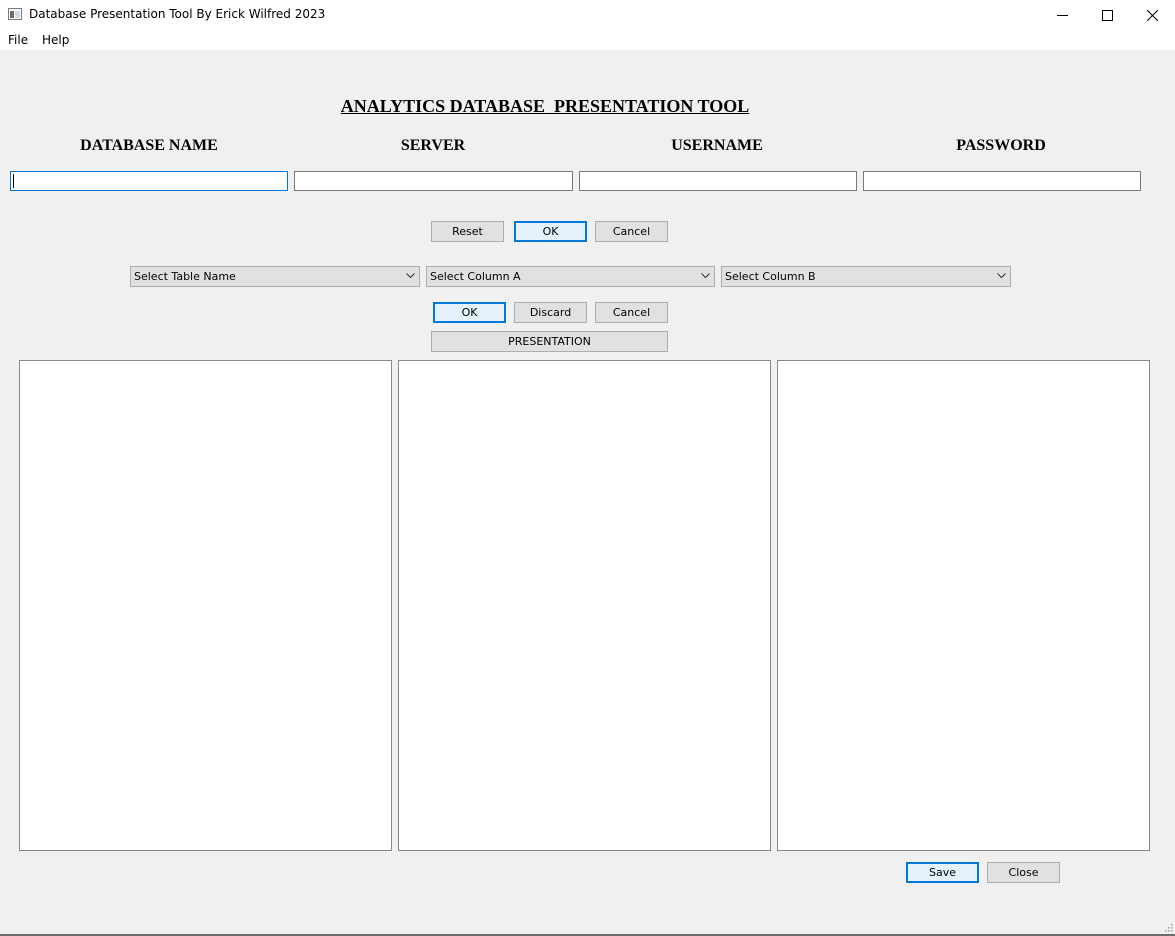 The image size is (1175, 936). What do you see at coordinates (149, 181) in the screenshot?
I see `database-name-input` at bounding box center [149, 181].